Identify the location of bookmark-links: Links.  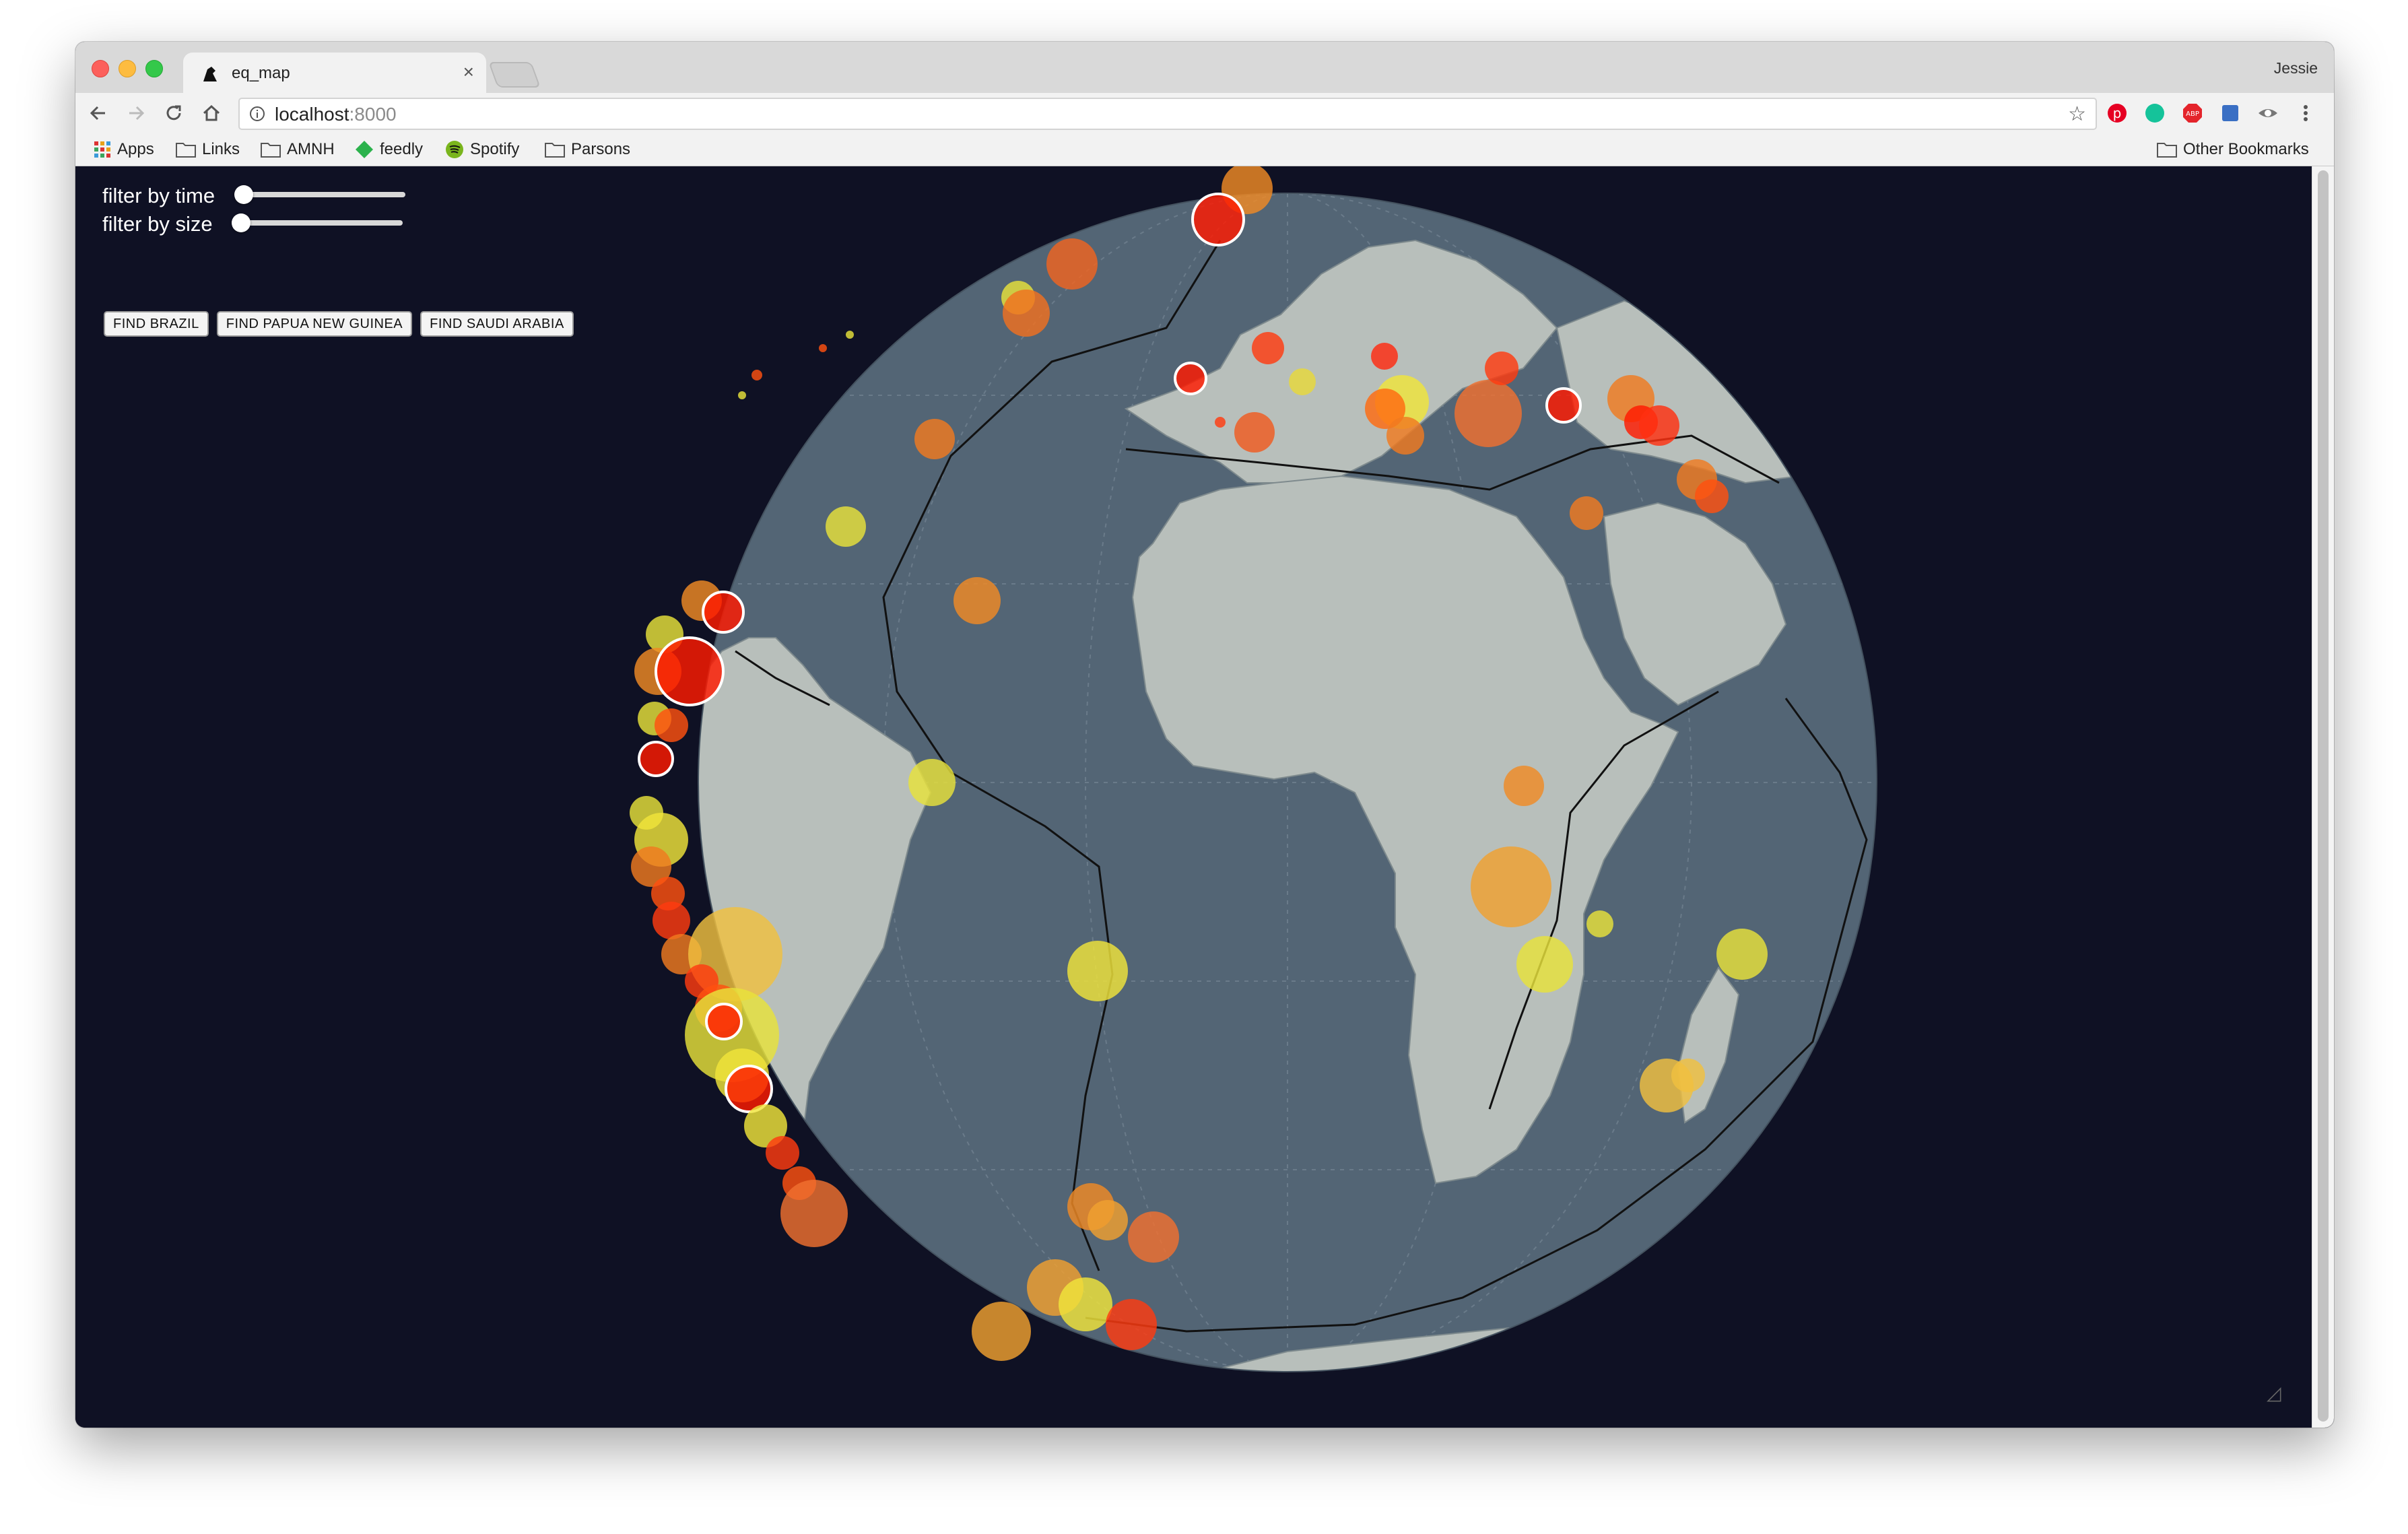
(207, 150).